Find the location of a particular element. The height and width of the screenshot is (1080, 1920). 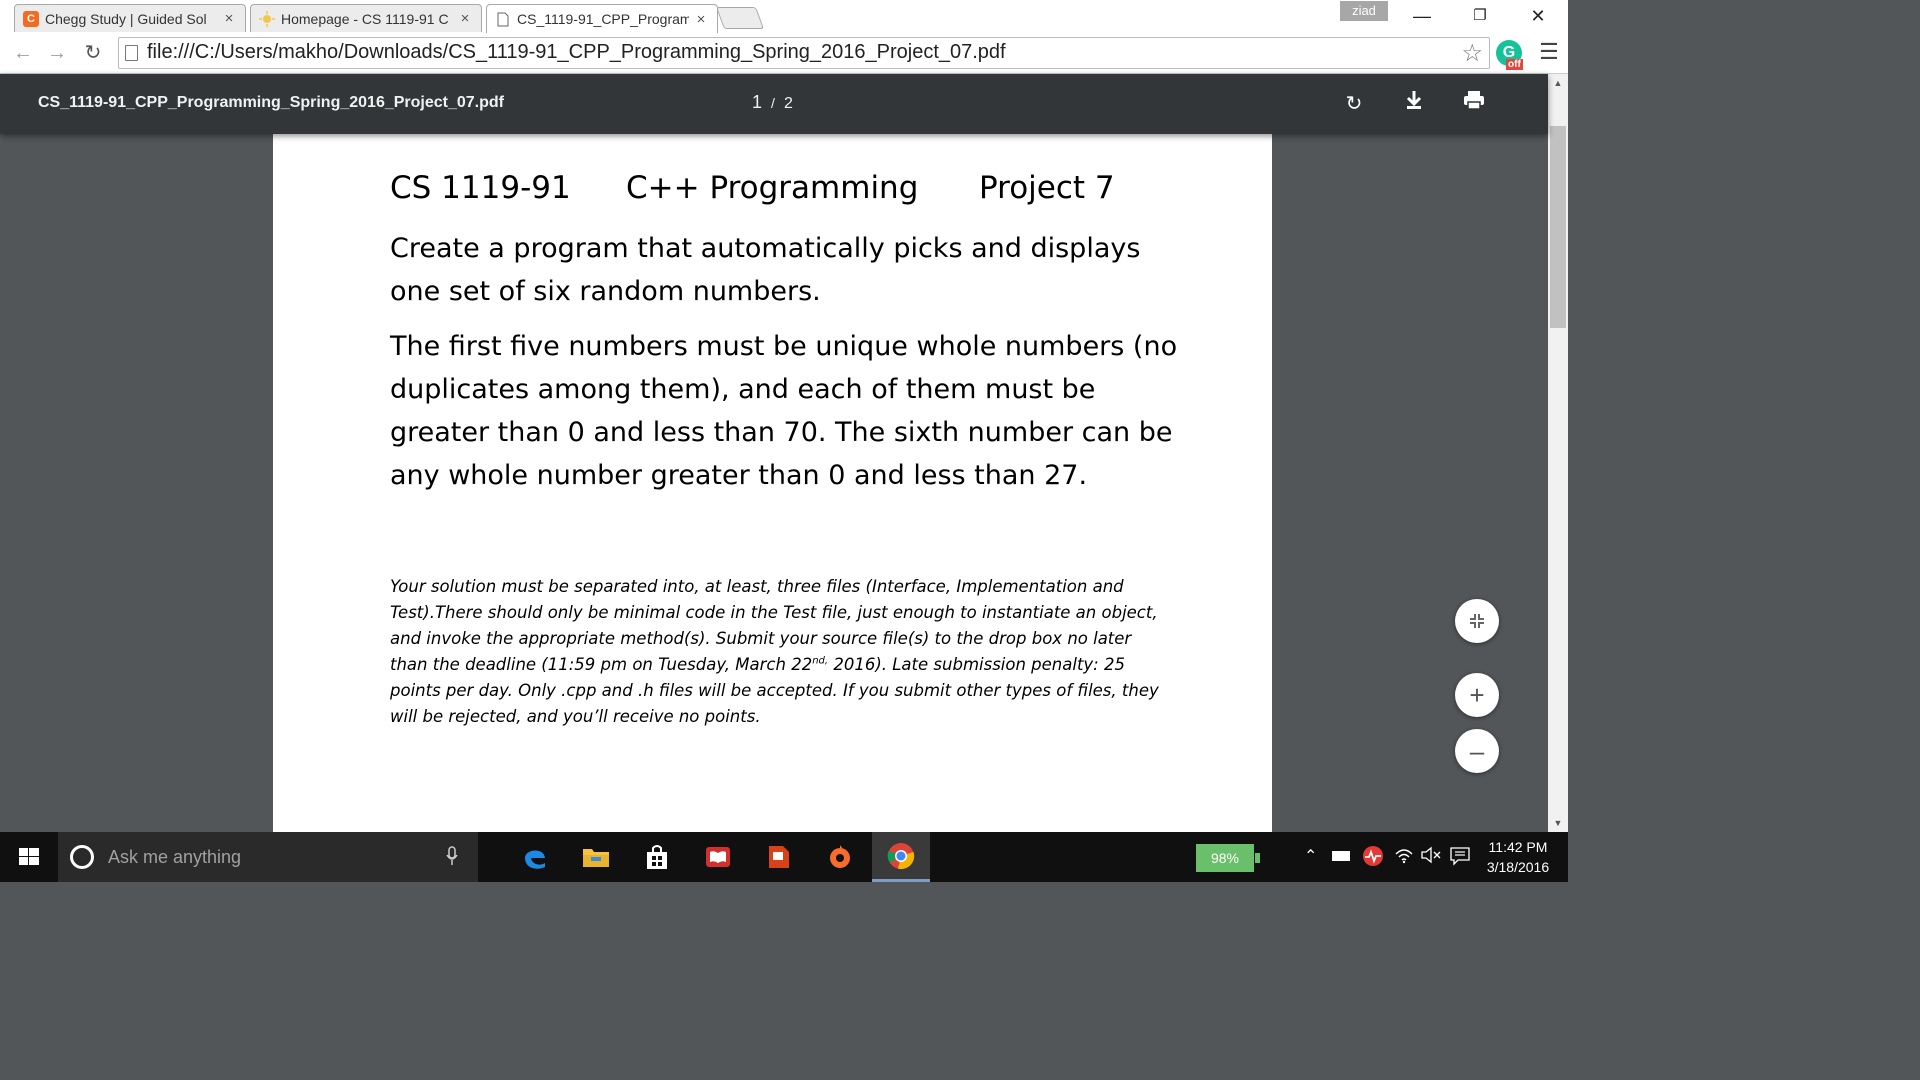

course-name: C++ Programming is located at coordinates (772, 188).